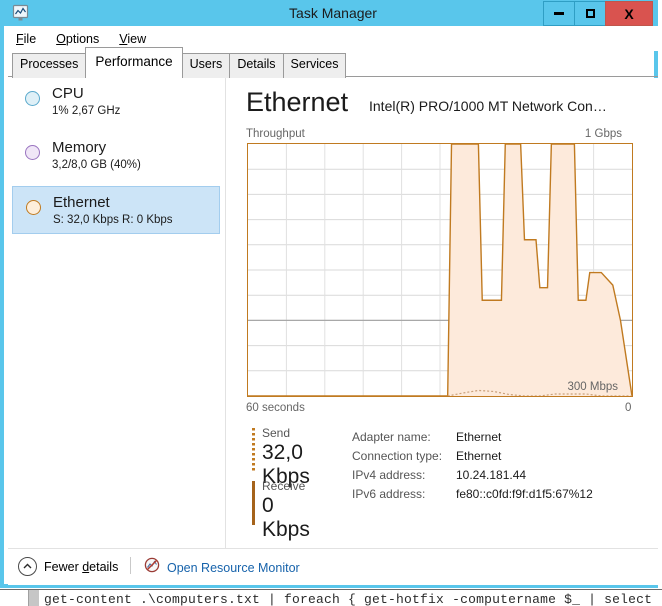 The height and width of the screenshot is (606, 662). I want to click on fewer-details-label: Fewer details, so click(81, 566).